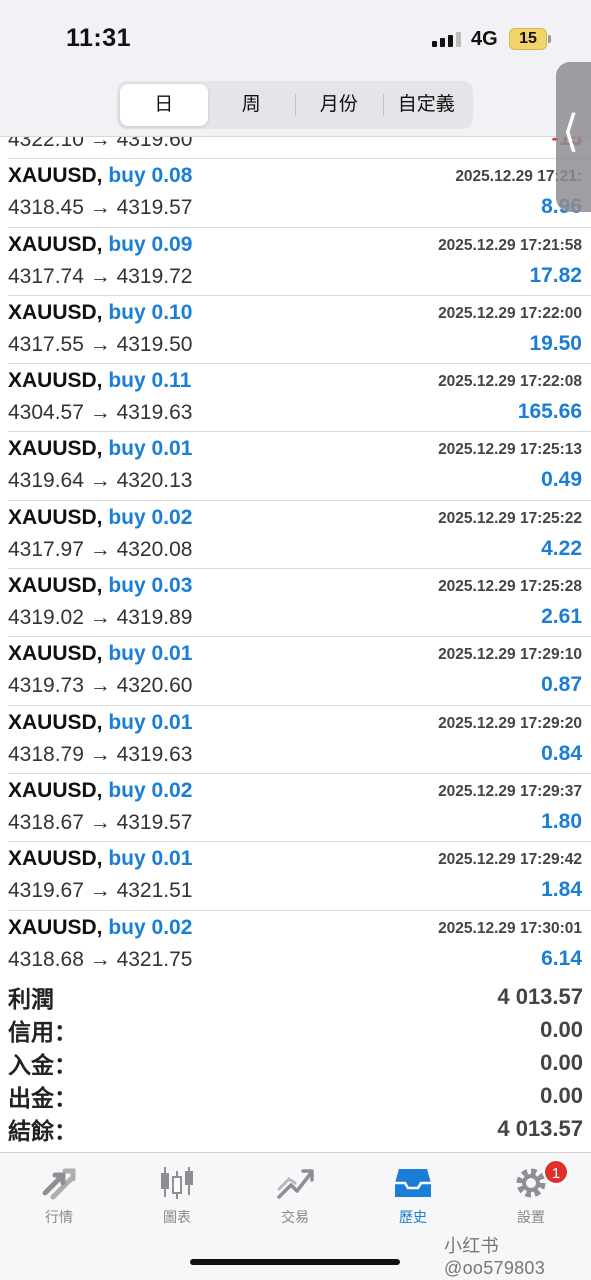 Image resolution: width=591 pixels, height=1280 pixels. I want to click on trade-volume: 0.08, so click(172, 176).